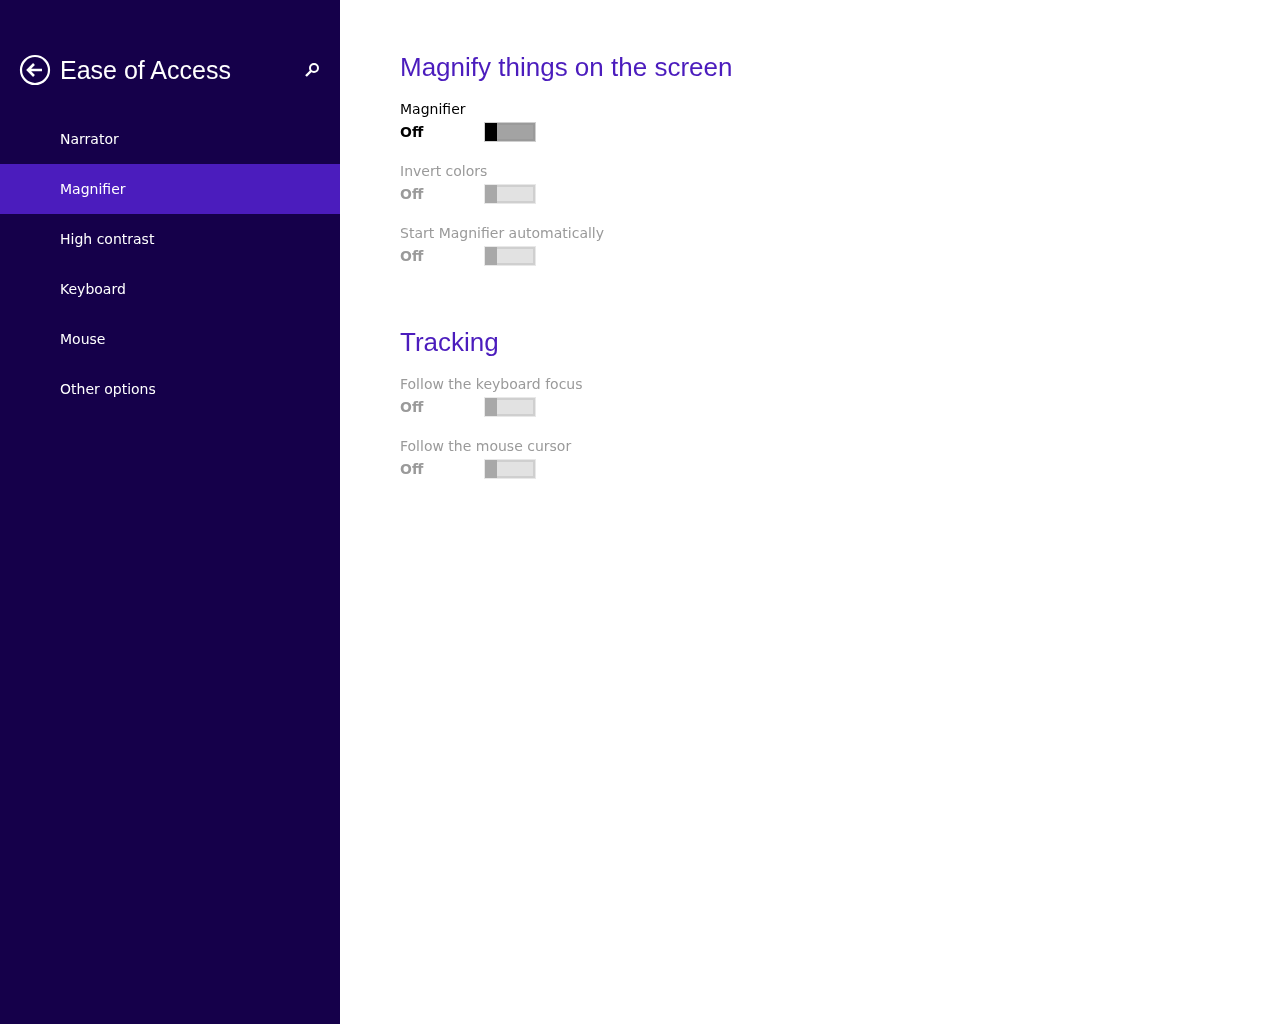 The height and width of the screenshot is (1024, 1280). I want to click on setting-label: Follow the keyboard focus, so click(492, 384).